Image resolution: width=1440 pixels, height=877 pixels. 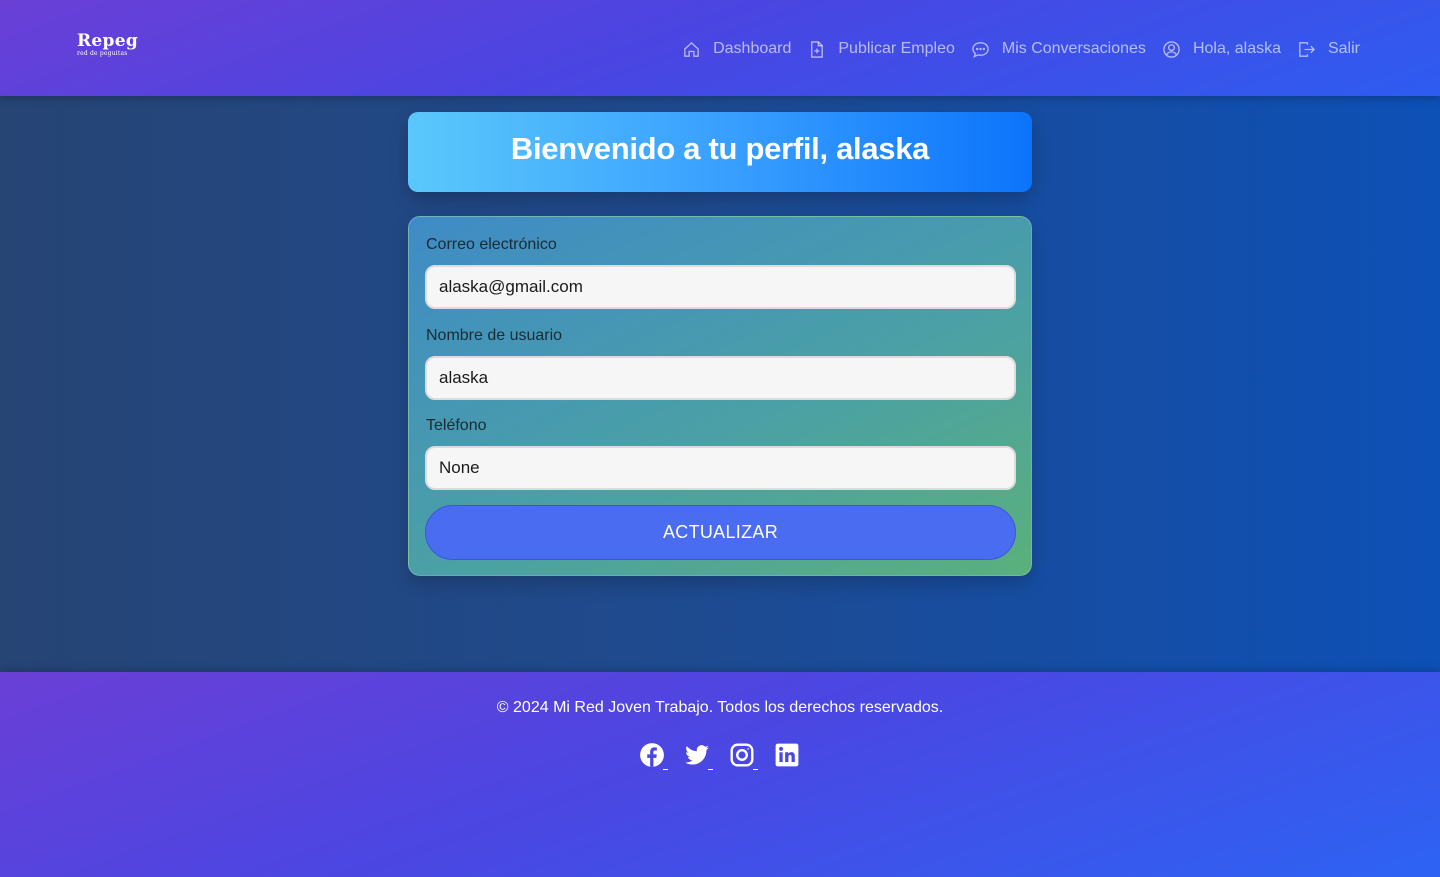 I want to click on twitter-link, so click(x=698, y=756).